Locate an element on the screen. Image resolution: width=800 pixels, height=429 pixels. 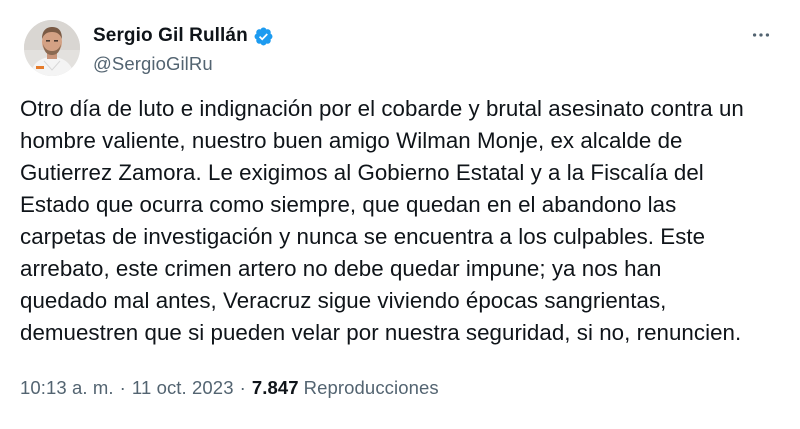
author-names: Sergio Gil Rullán @SergioGilRu is located at coordinates (183, 49).